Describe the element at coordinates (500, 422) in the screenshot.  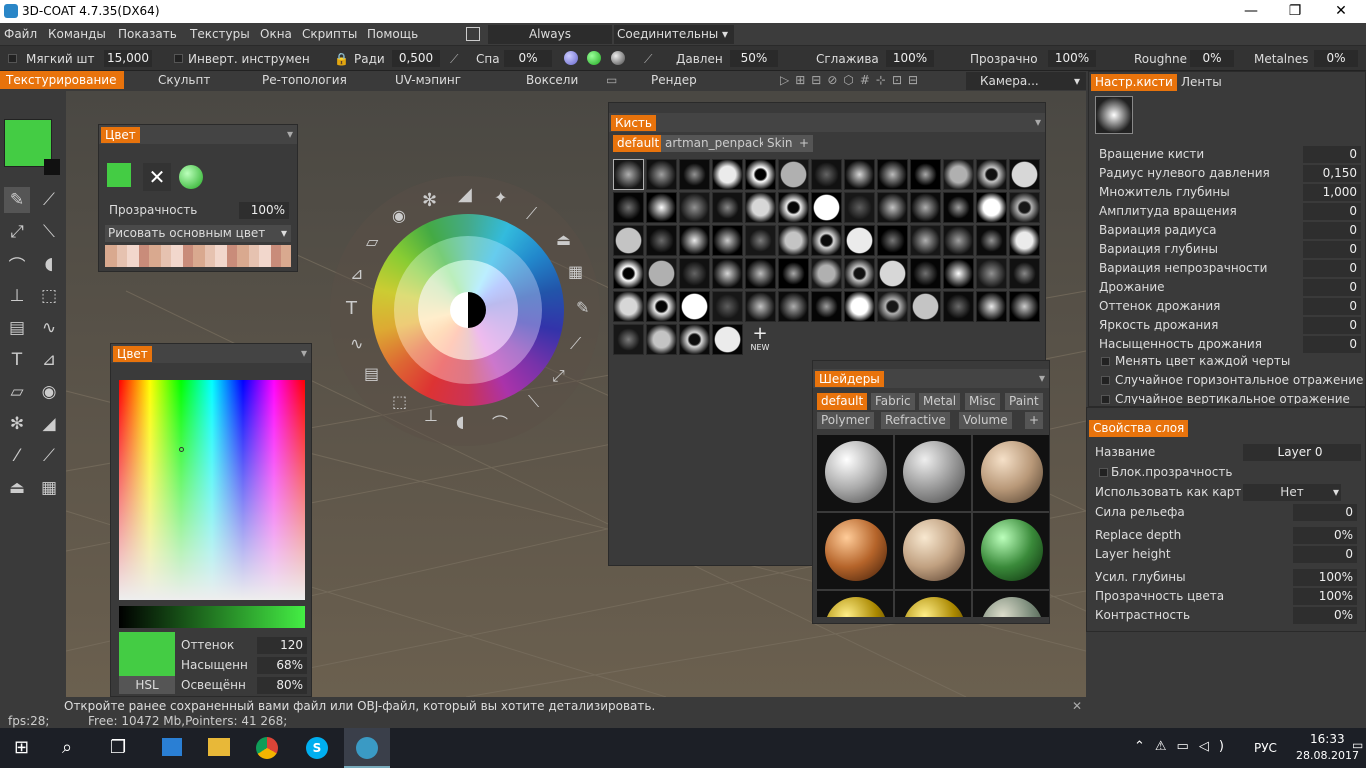
I see `curve-icon: ⌒` at that location.